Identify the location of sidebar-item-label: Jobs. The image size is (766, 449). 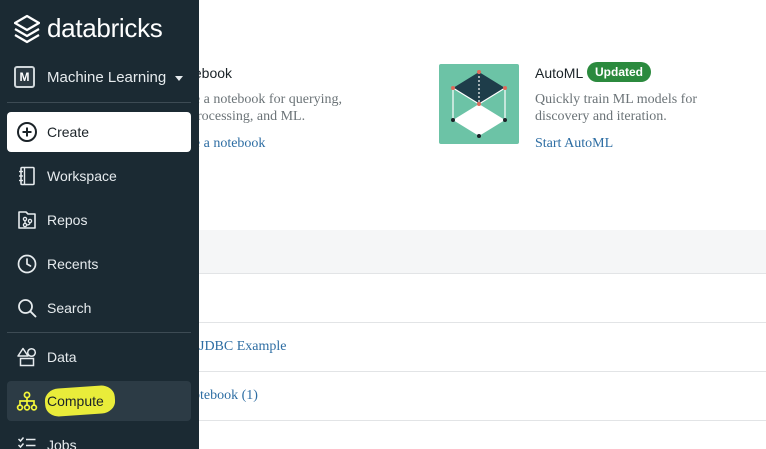
(62, 443).